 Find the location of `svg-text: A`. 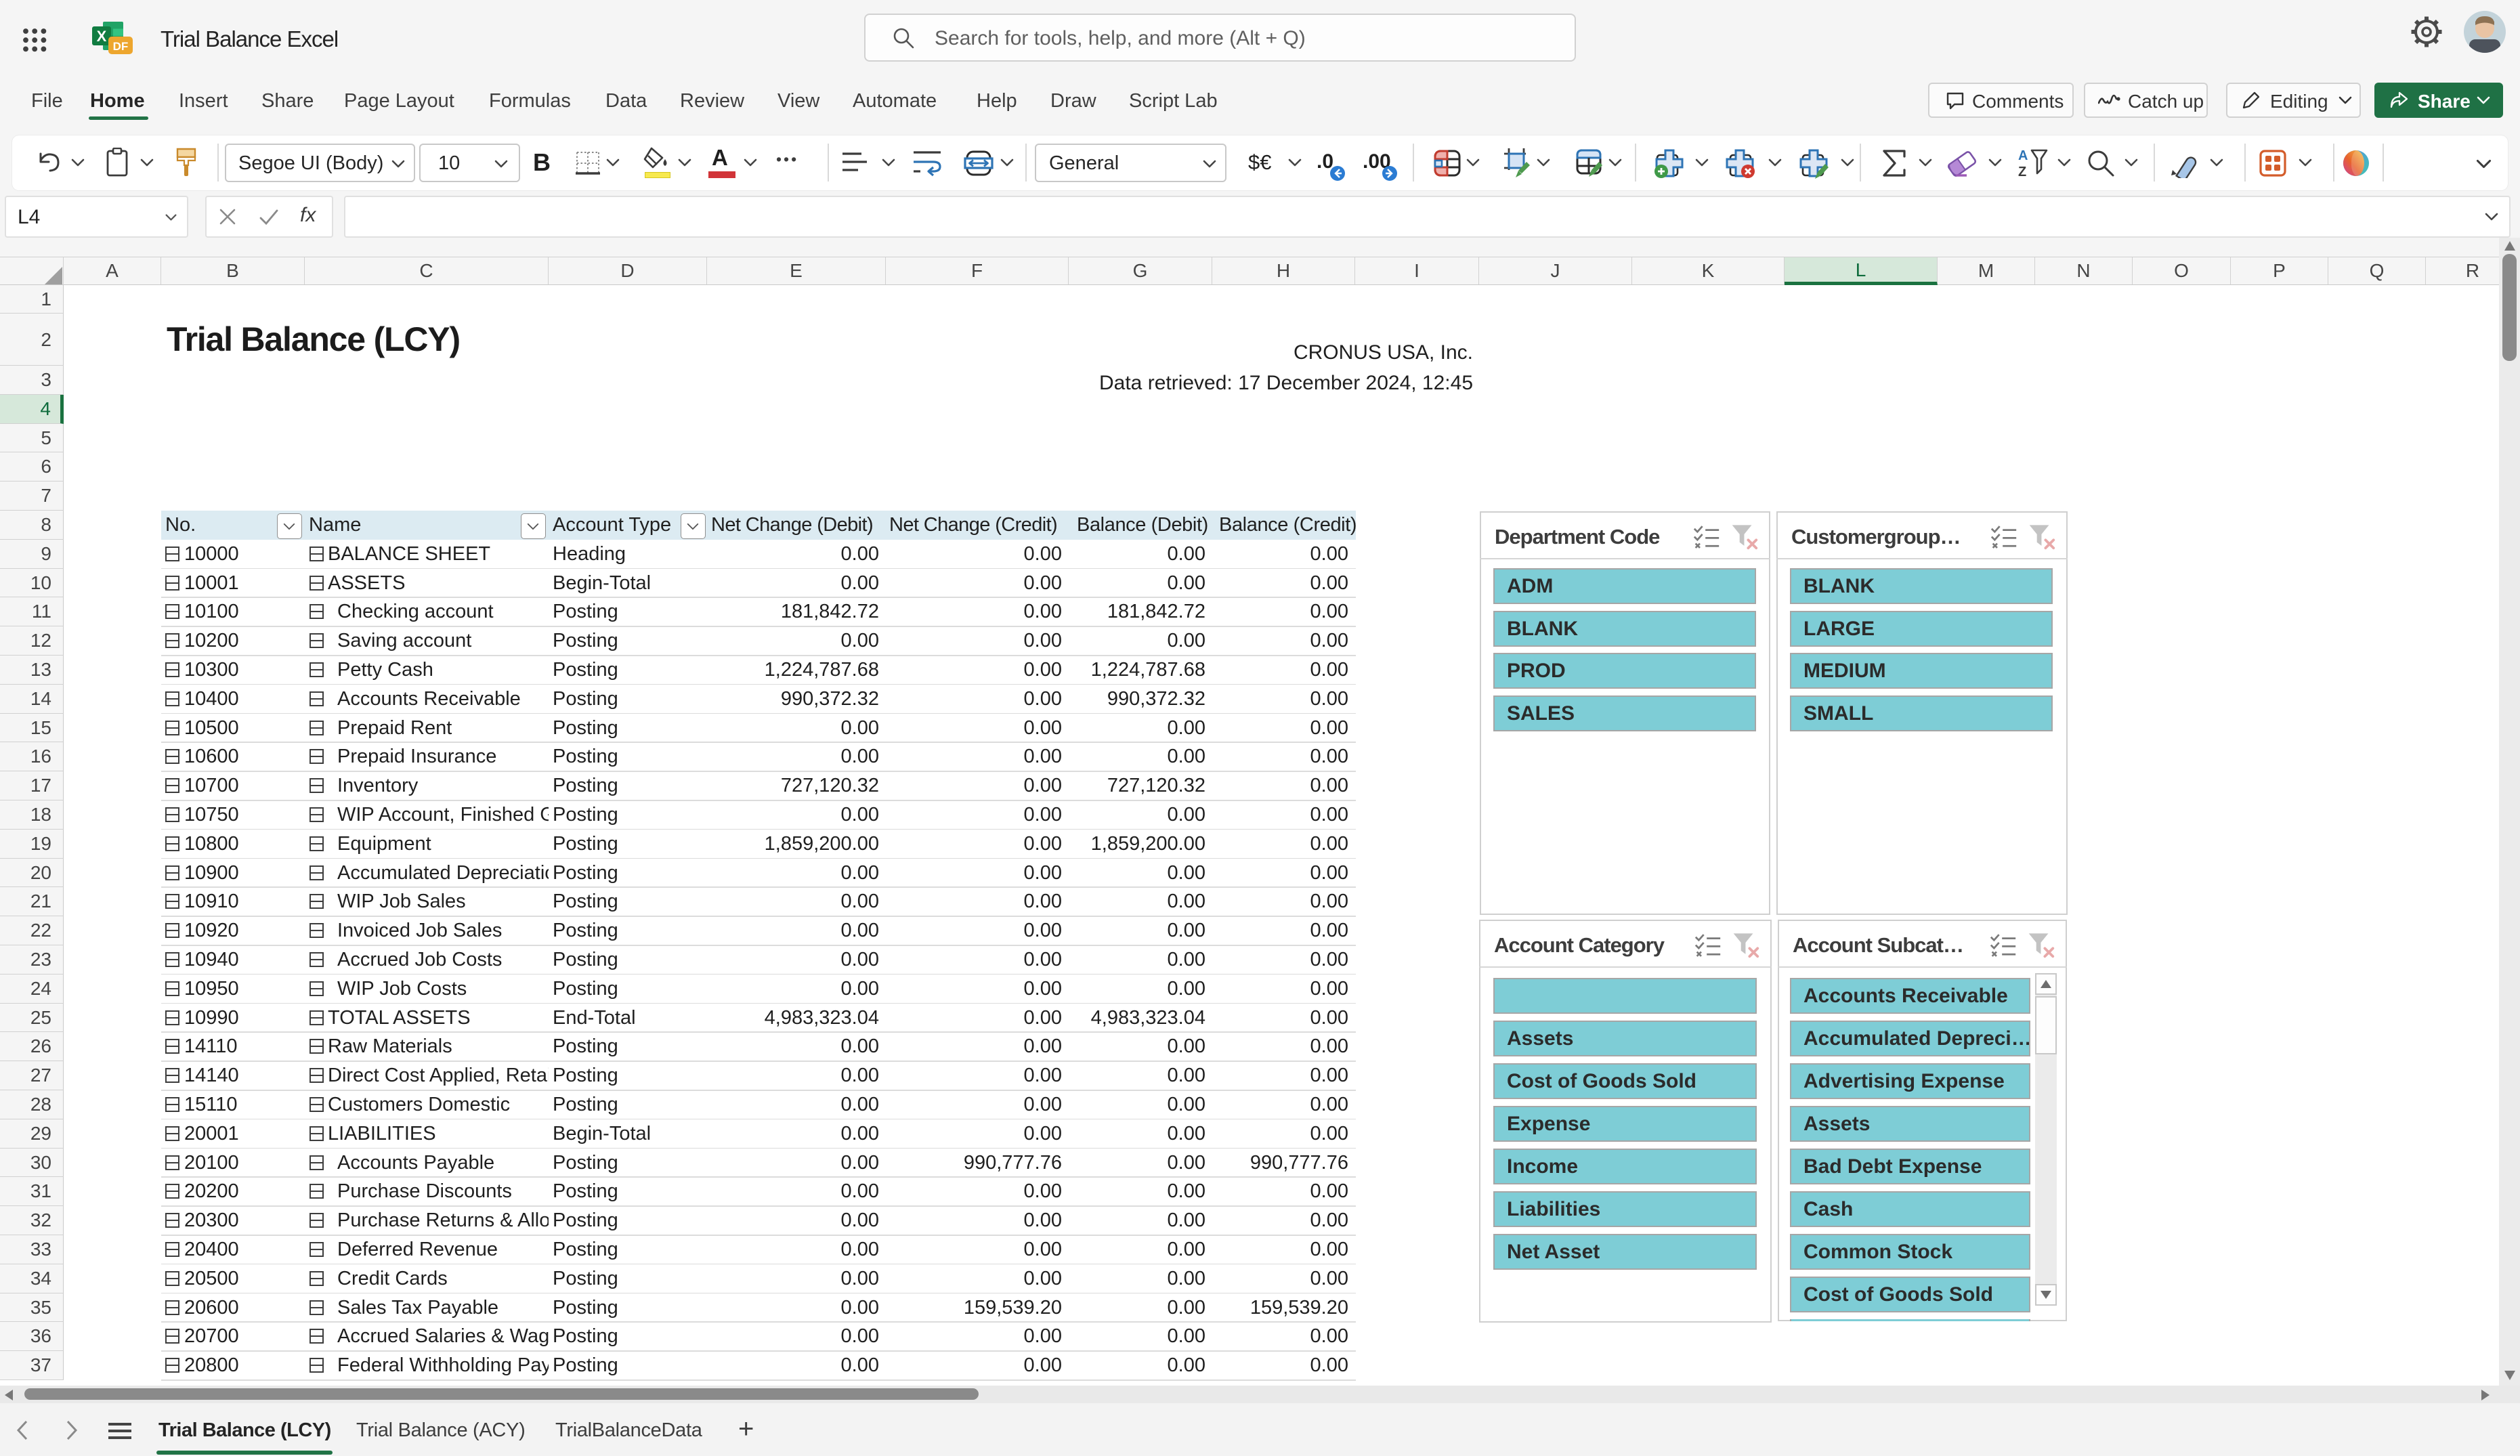

svg-text: A is located at coordinates (2023, 155).